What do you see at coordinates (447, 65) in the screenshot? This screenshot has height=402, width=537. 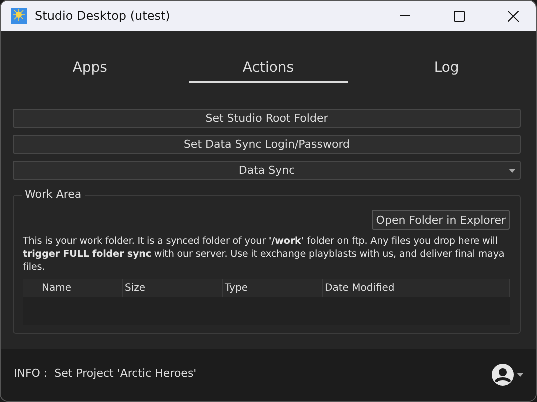 I see `tab: Log` at bounding box center [447, 65].